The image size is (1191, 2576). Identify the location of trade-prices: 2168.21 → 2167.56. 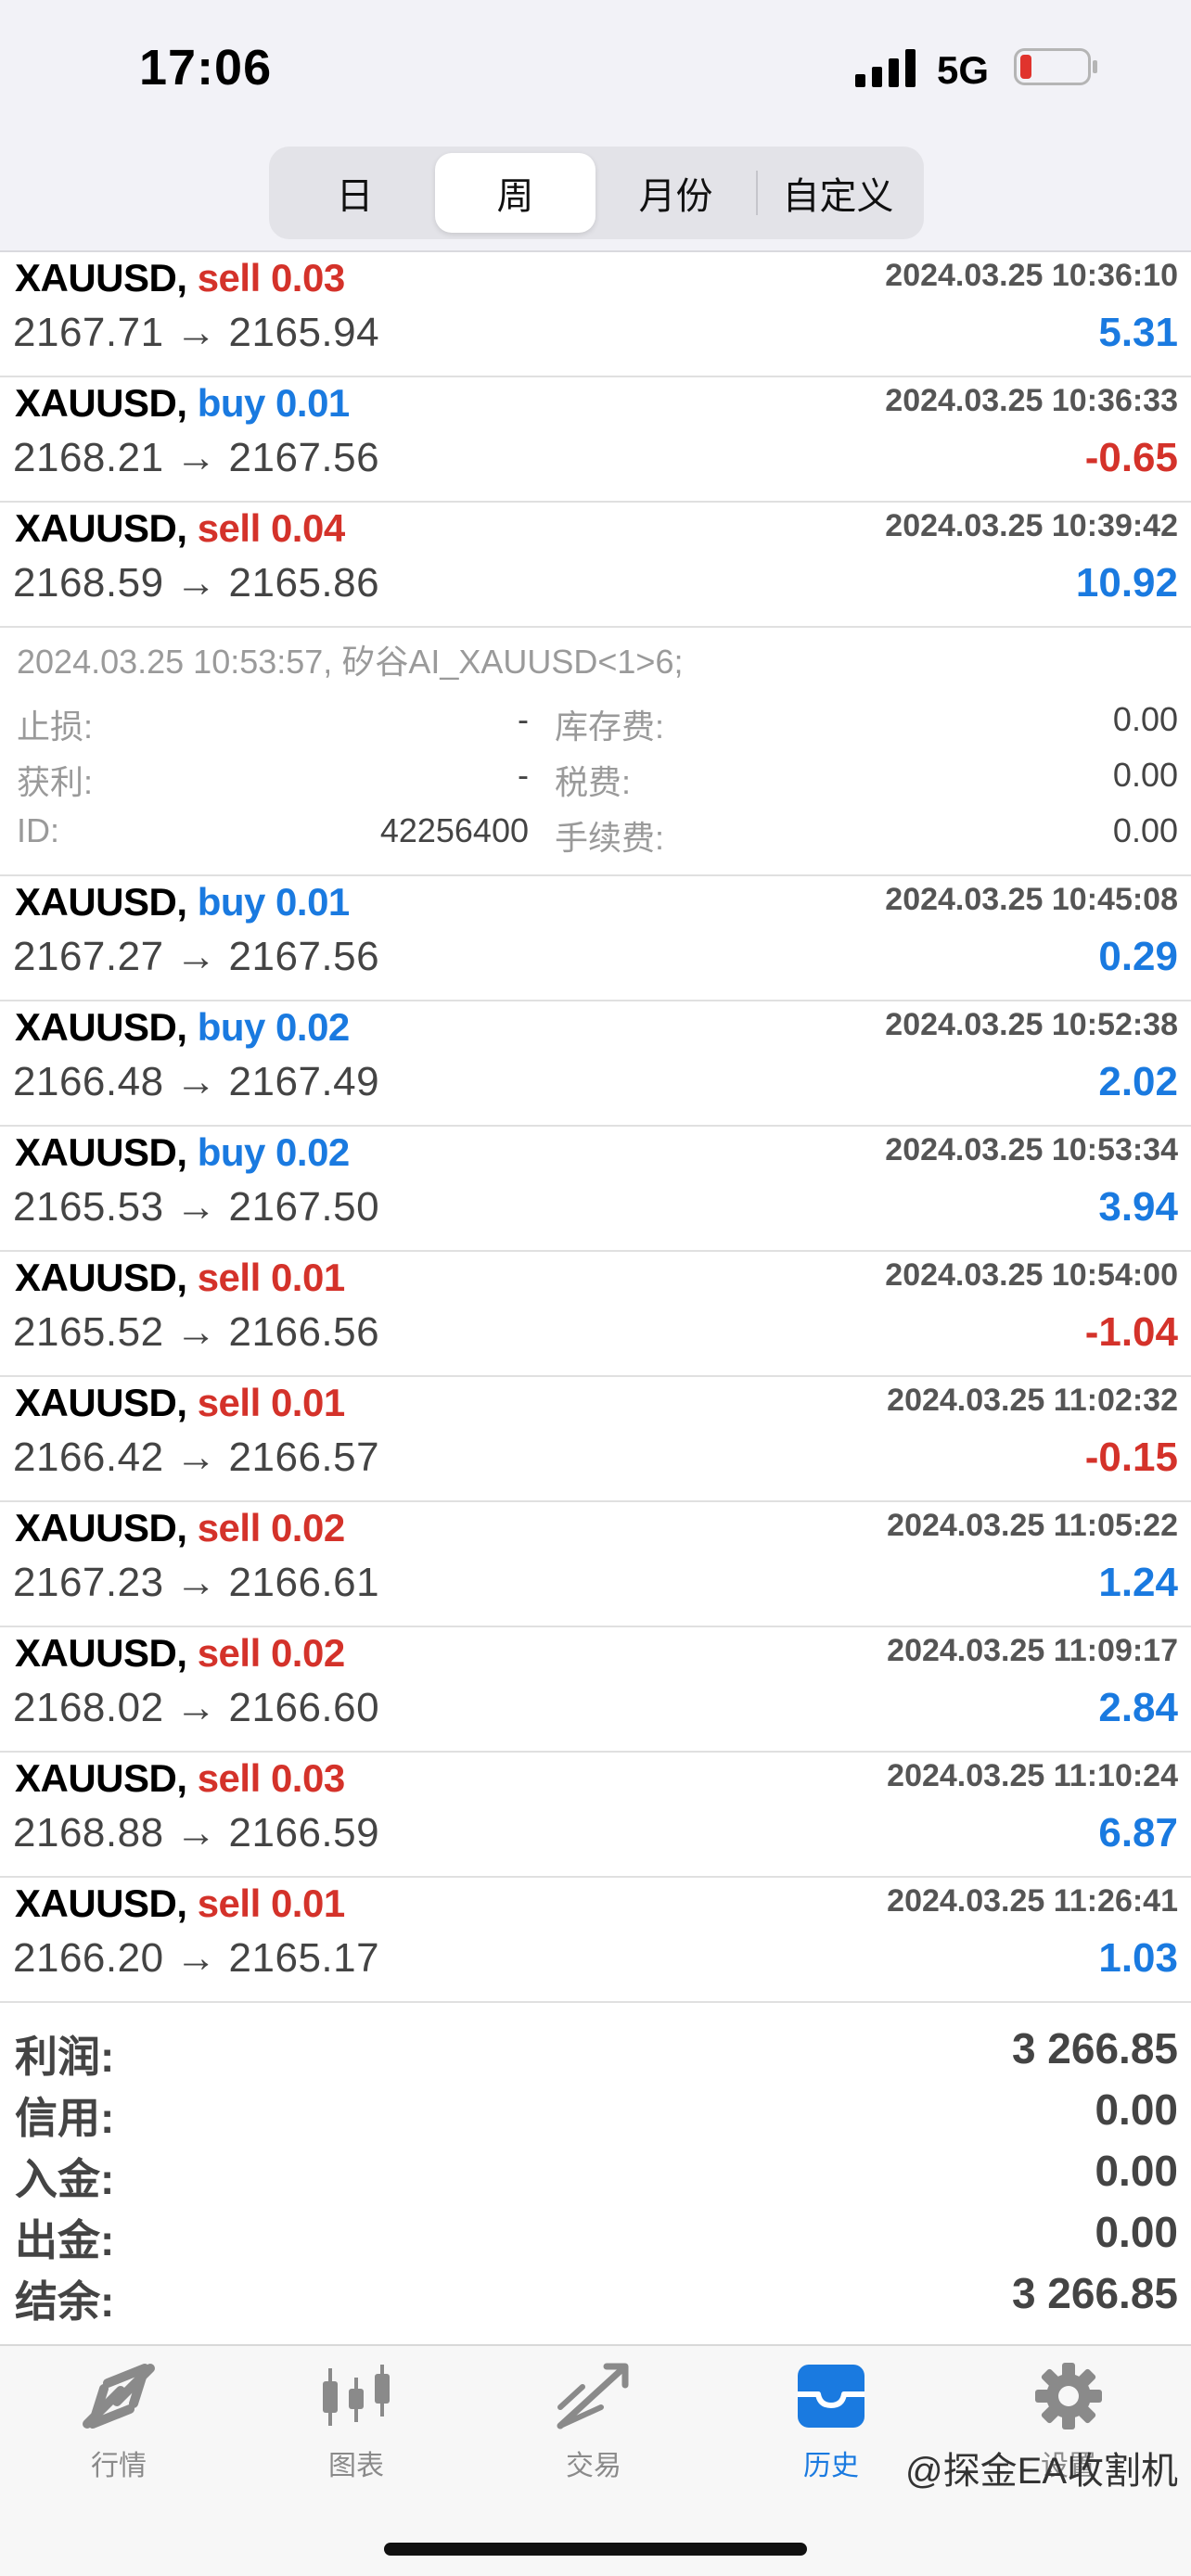
(196, 458).